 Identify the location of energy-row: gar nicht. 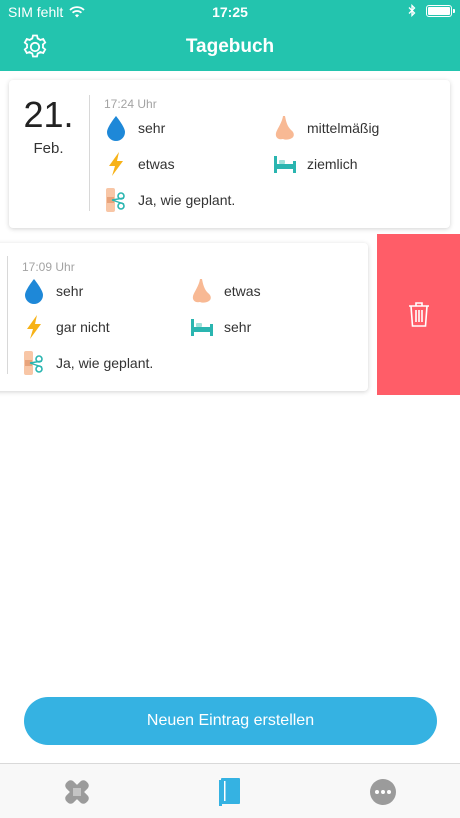
(66, 327).